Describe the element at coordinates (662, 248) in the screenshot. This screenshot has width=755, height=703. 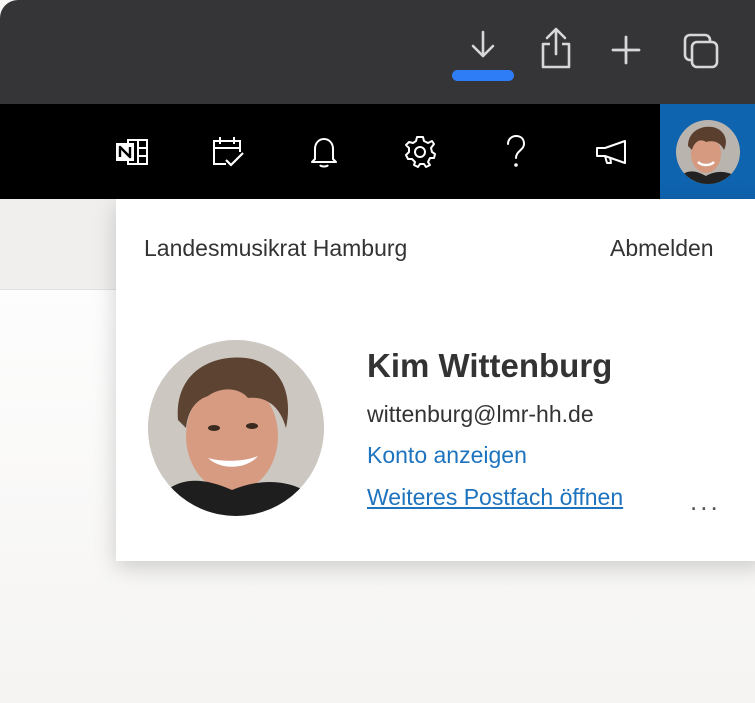
I see `sign-out-link: Abmelden` at that location.